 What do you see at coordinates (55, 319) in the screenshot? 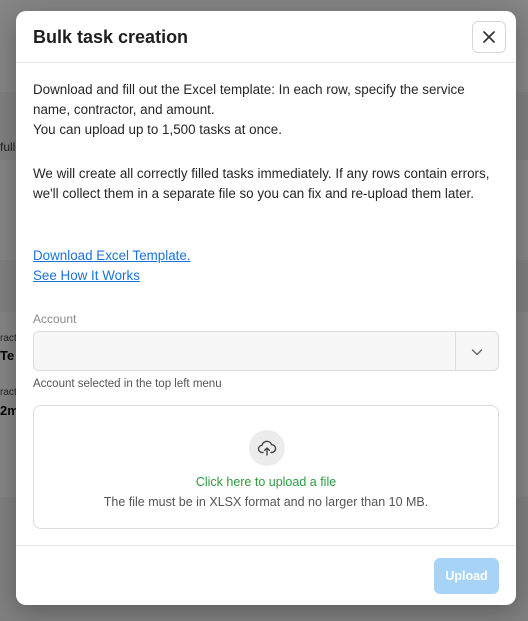
I see `account-label: Account` at bounding box center [55, 319].